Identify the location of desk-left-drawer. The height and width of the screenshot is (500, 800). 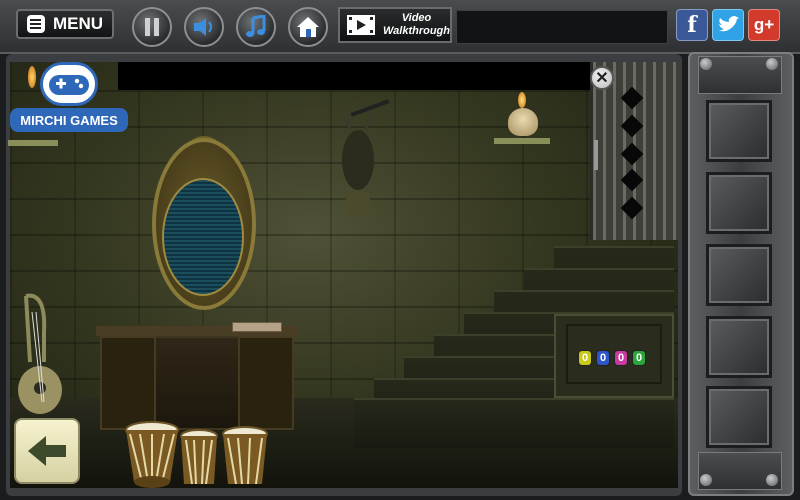
(128, 383).